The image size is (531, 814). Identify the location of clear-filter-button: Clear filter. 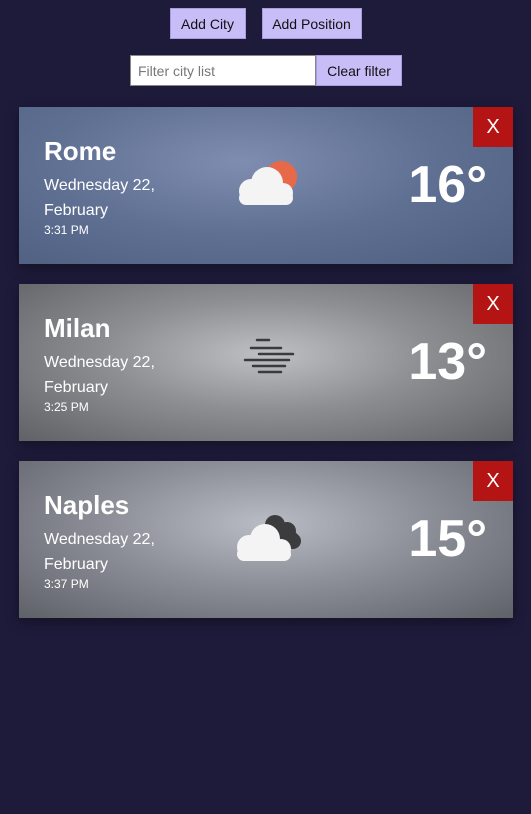
(359, 70).